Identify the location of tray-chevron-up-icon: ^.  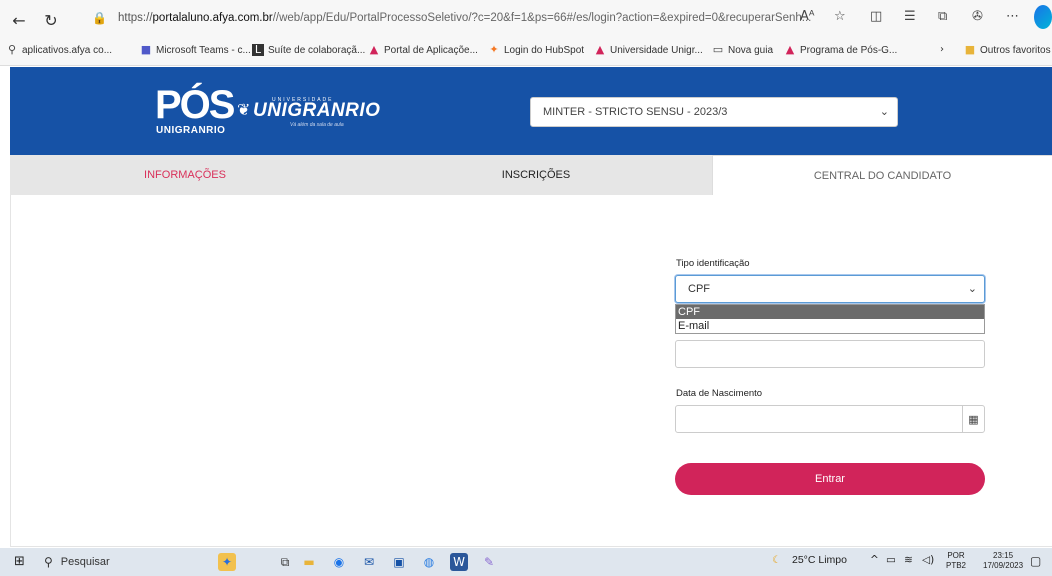
(874, 560).